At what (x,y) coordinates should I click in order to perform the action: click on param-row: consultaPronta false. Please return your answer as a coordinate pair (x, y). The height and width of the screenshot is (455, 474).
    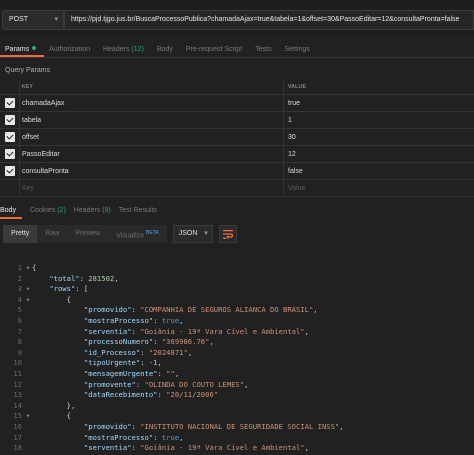
    Looking at the image, I should click on (237, 171).